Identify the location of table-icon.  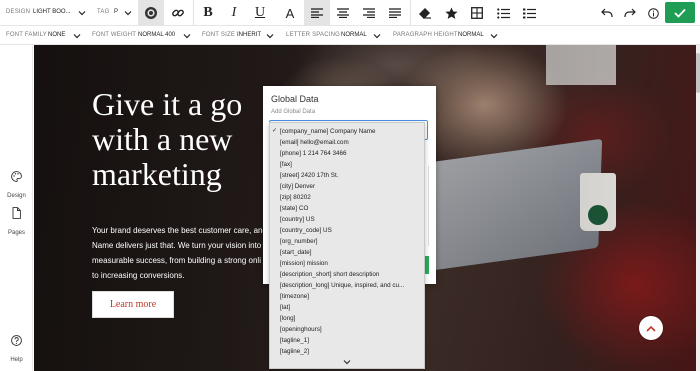
(477, 13).